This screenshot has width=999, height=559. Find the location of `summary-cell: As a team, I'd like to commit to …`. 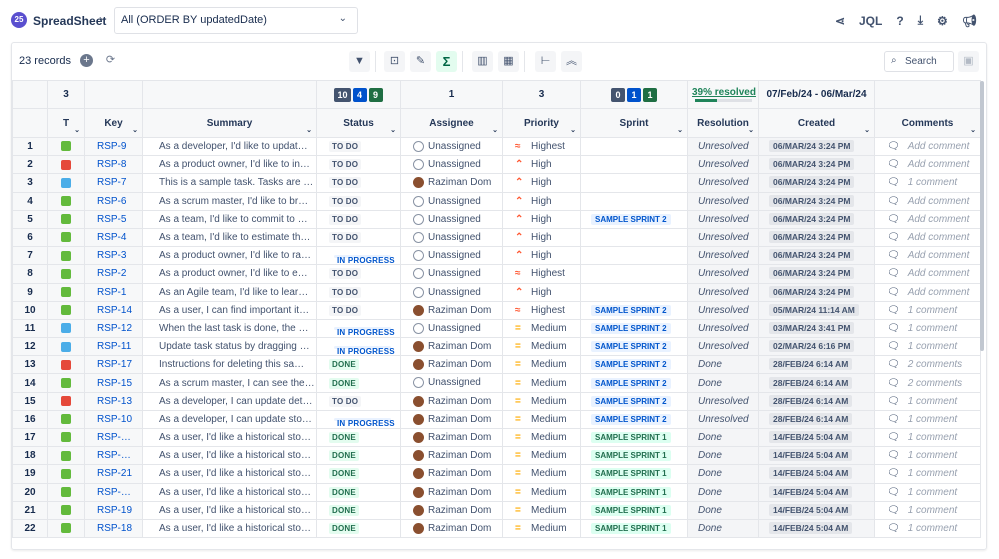

summary-cell: As a team, I'd like to commit to … is located at coordinates (229, 219).